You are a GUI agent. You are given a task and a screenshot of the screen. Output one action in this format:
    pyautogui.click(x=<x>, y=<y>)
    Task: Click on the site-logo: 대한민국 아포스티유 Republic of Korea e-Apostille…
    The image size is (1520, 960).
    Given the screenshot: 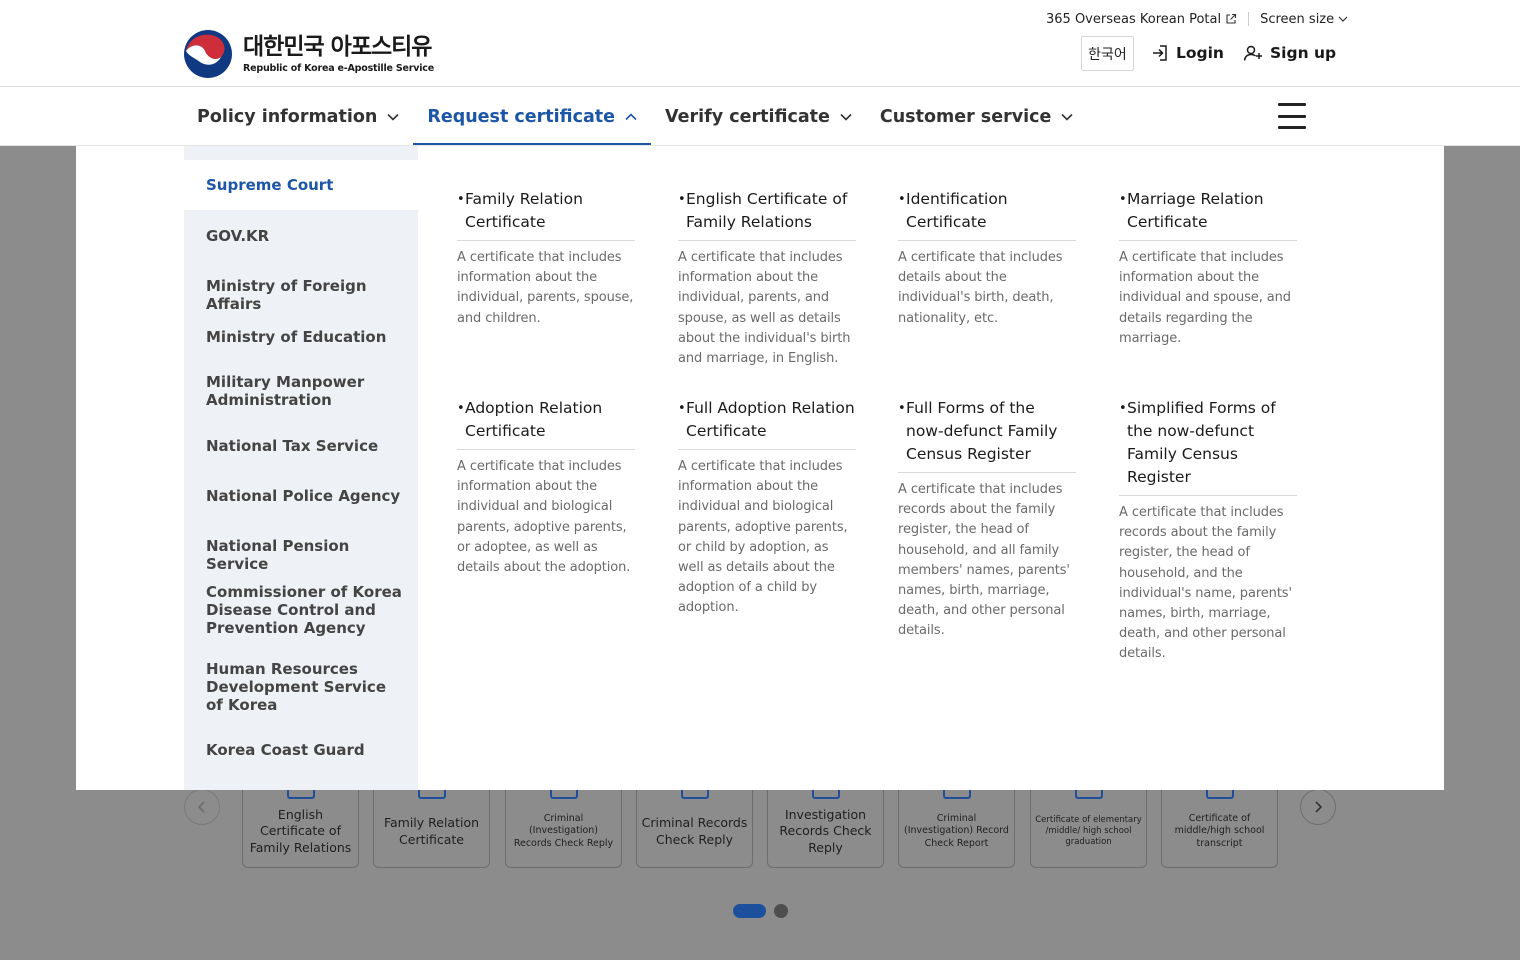 What is the action you would take?
    pyautogui.click(x=308, y=54)
    